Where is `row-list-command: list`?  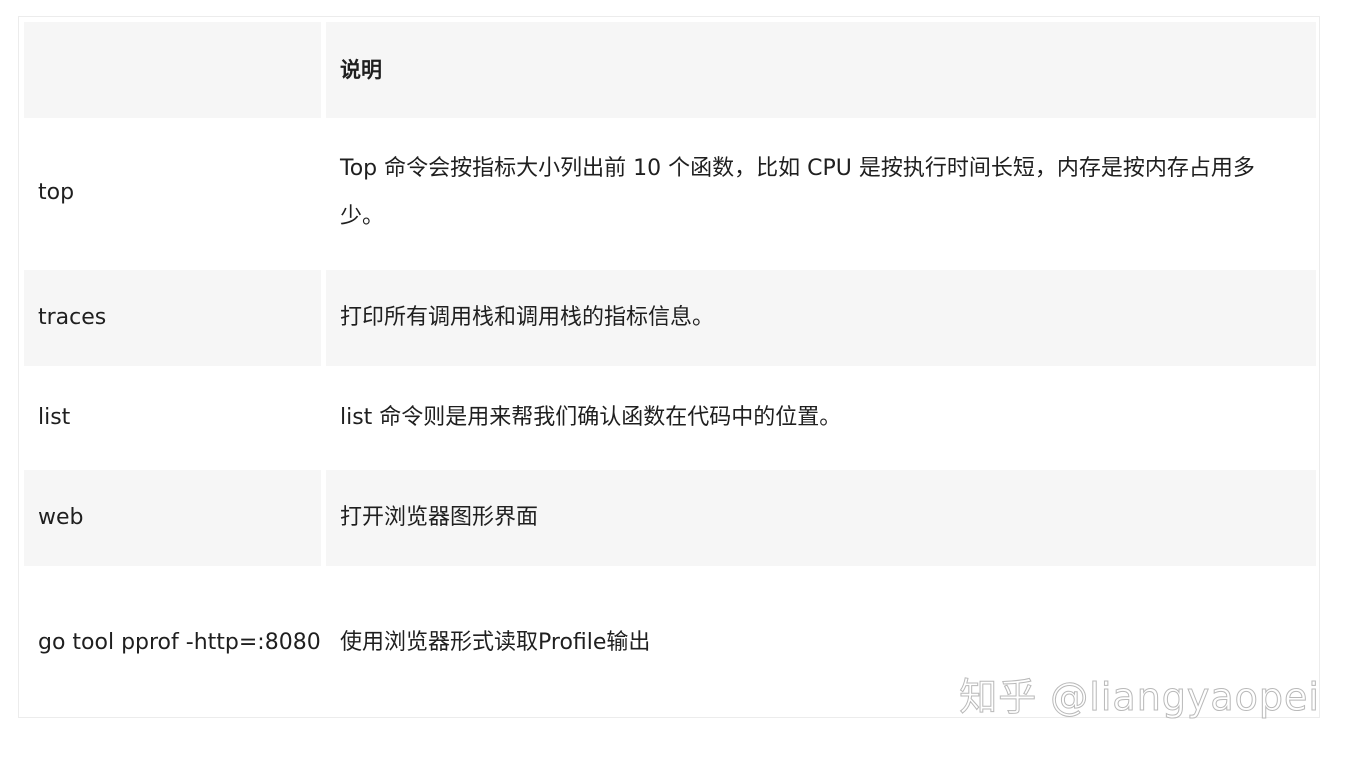 row-list-command: list is located at coordinates (54, 417).